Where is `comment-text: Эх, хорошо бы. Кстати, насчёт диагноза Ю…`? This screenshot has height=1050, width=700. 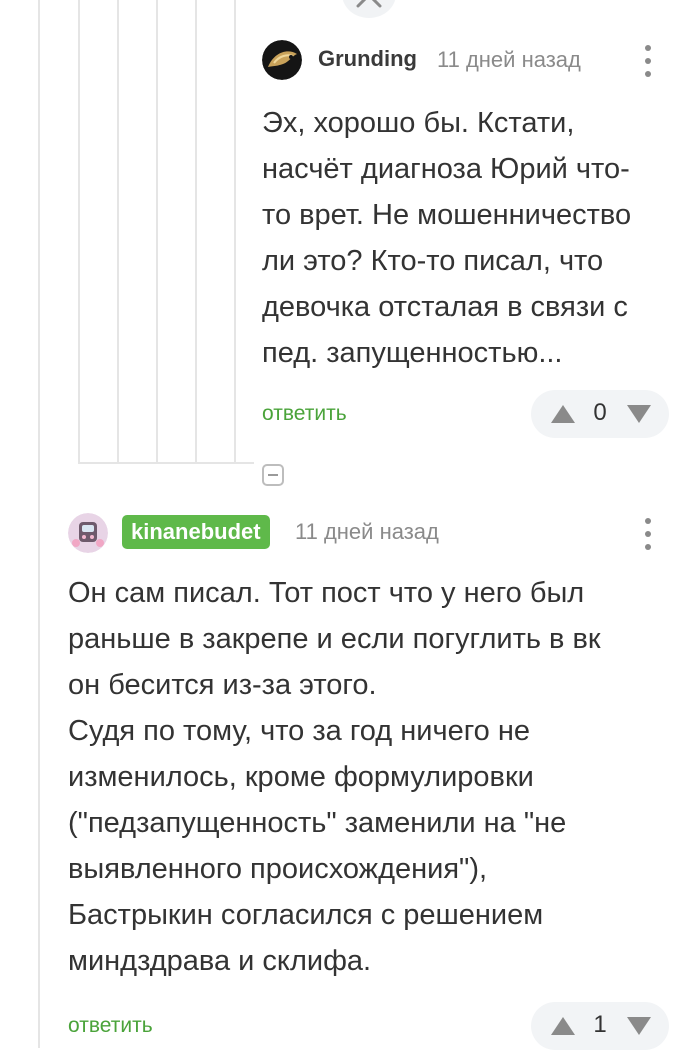
comment-text: Эх, хорошо бы. Кстати, насчёт диагноза Ю… is located at coordinates (447, 238).